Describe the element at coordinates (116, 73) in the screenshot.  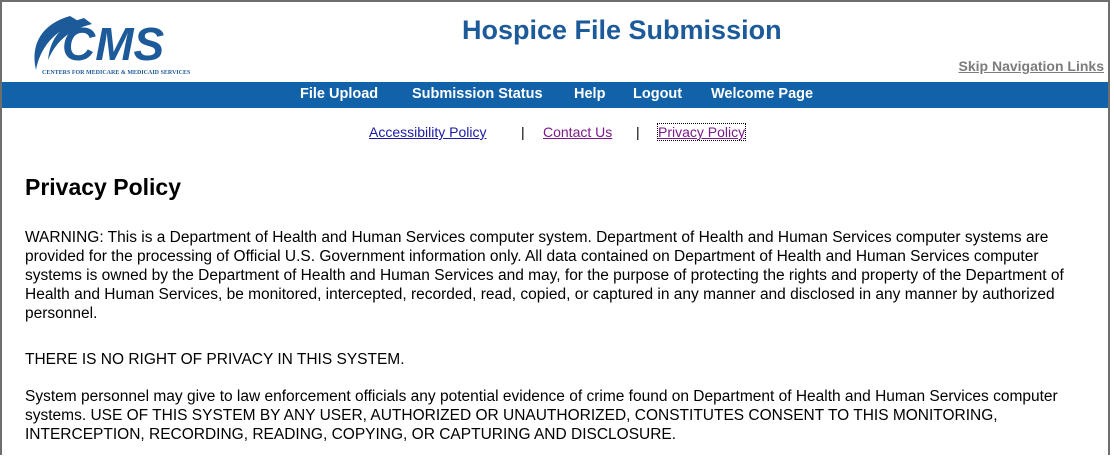
I see `logo-subtitle: CENTERS FOR MEDICARE & MEDICAID SERVICES` at that location.